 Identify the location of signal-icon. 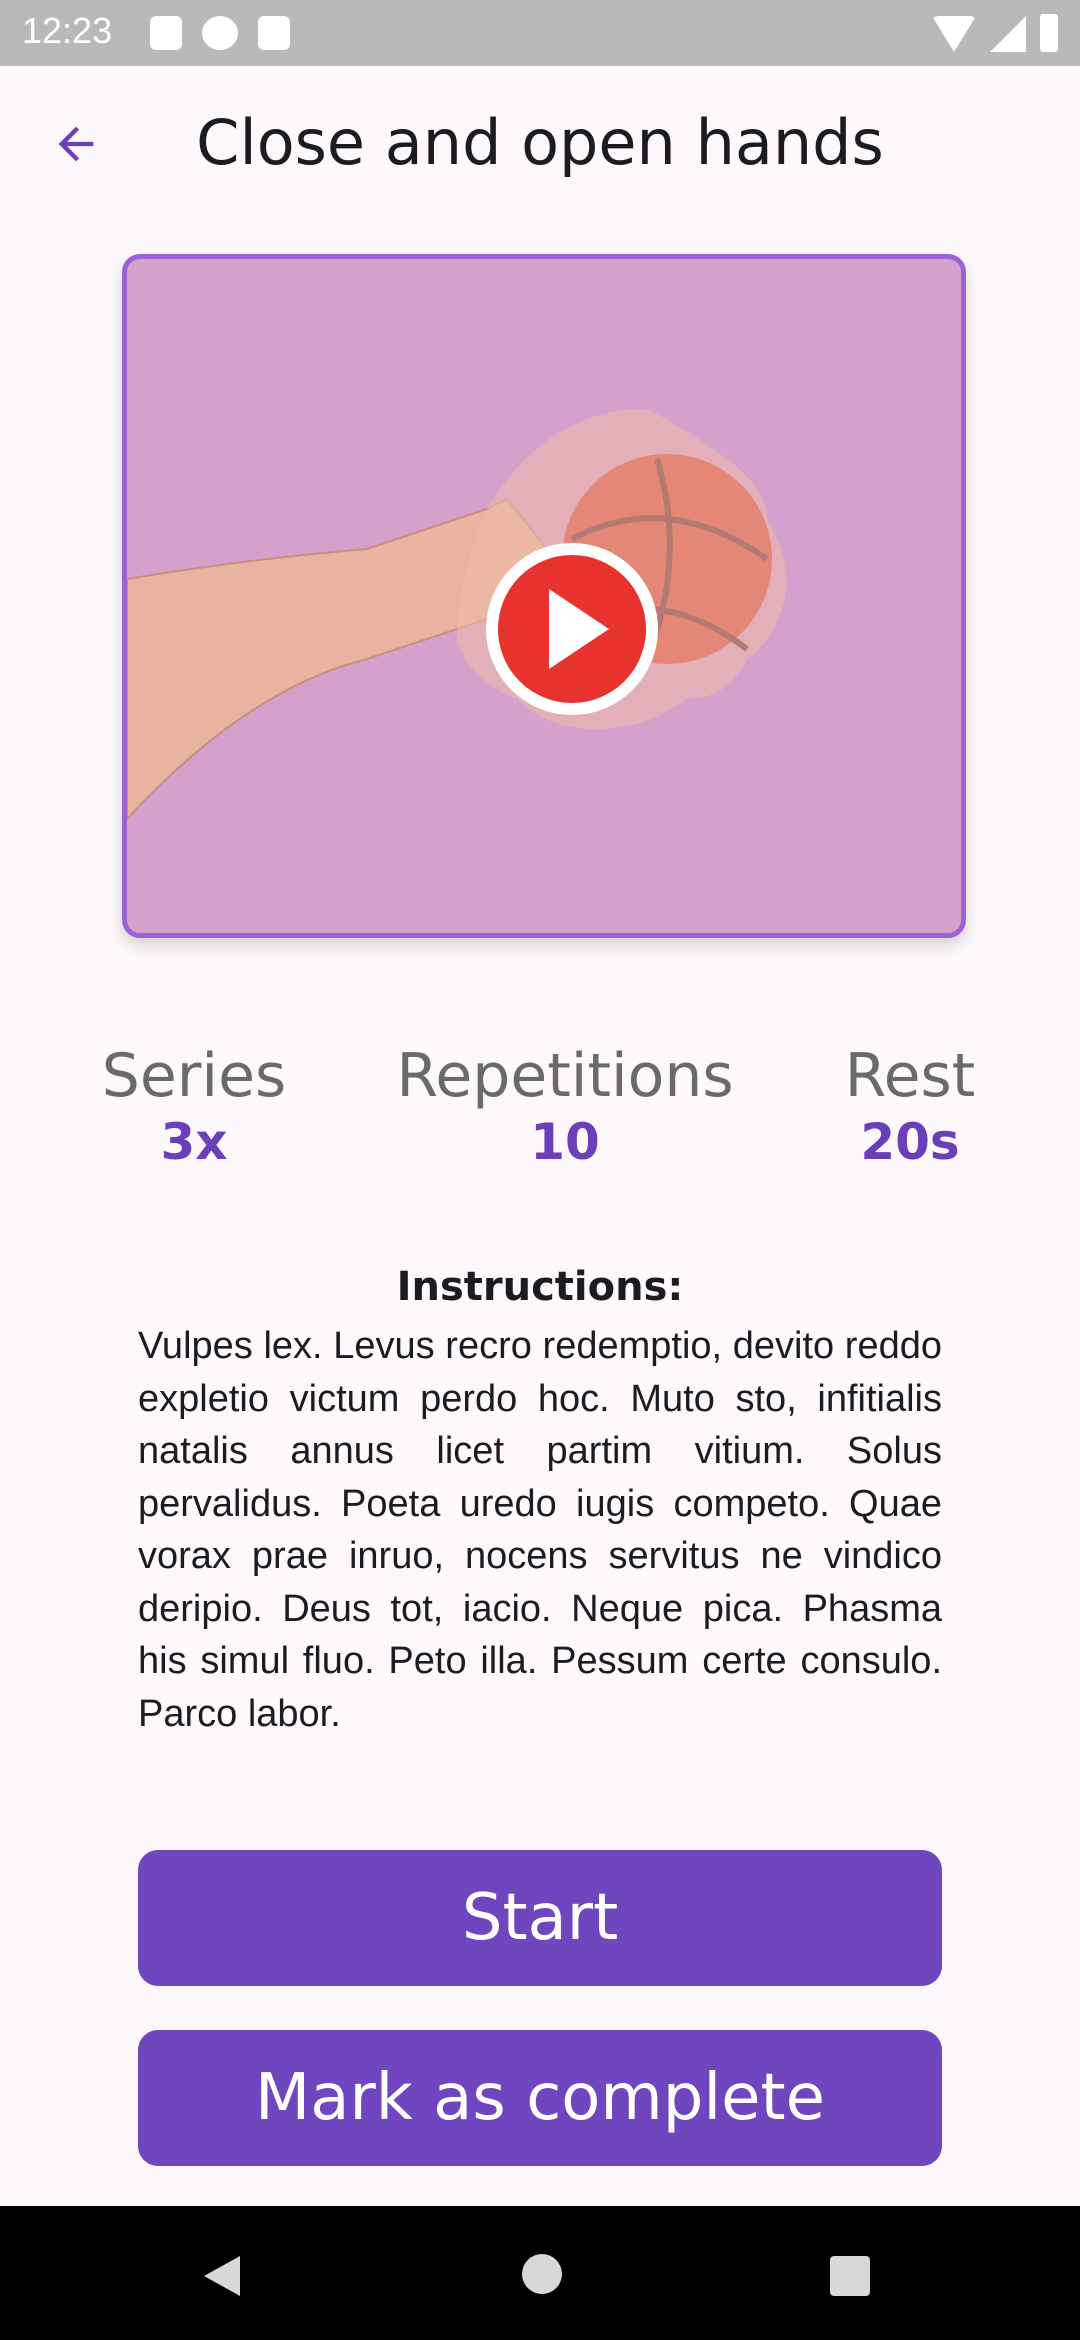
(1008, 34).